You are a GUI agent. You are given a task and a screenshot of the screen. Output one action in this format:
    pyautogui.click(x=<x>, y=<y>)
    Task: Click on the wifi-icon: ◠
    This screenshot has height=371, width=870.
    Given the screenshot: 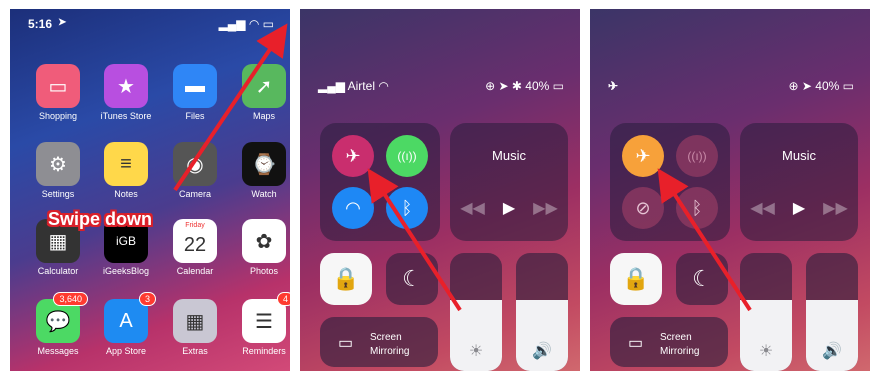 What is the action you would take?
    pyautogui.click(x=353, y=207)
    